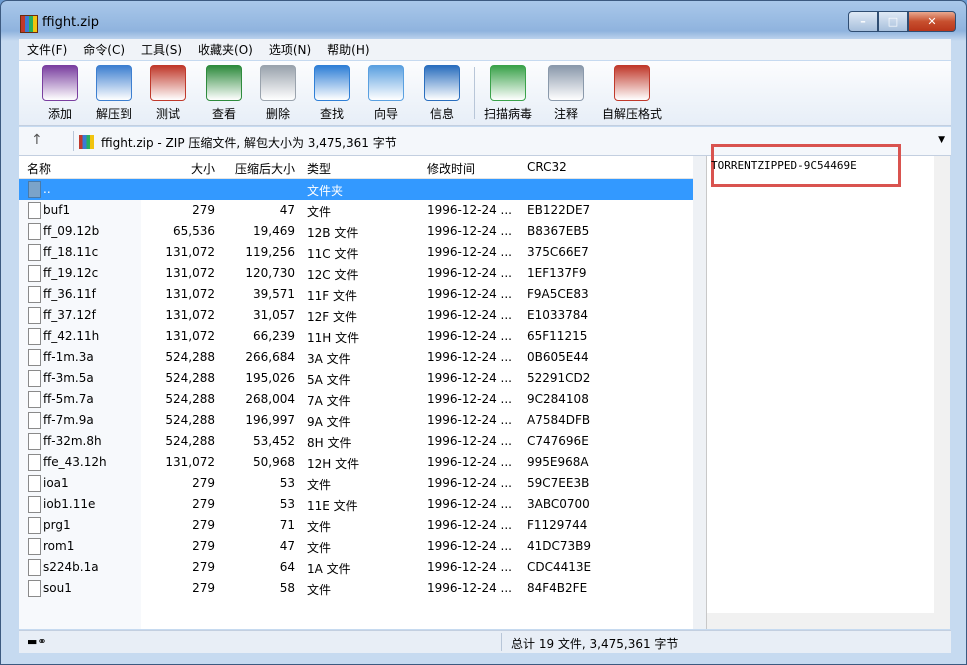  Describe the element at coordinates (60, 93) in the screenshot. I see `toolbar-button-0: 添加` at that location.